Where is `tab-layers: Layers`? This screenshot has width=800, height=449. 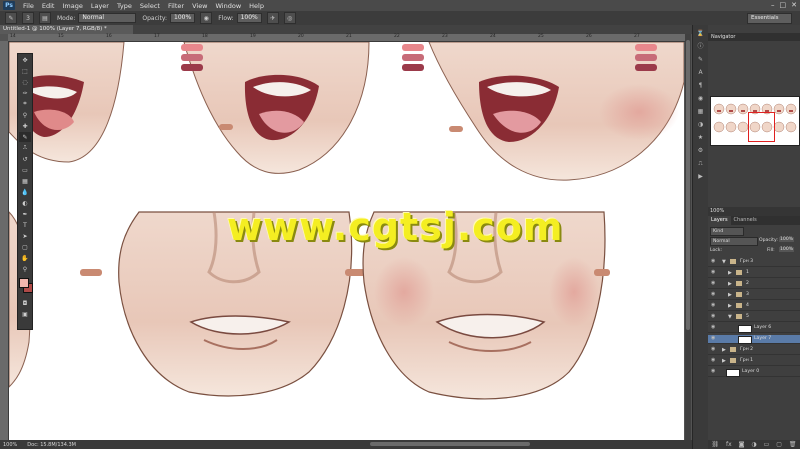
tab-layers: Layers is located at coordinates (719, 220).